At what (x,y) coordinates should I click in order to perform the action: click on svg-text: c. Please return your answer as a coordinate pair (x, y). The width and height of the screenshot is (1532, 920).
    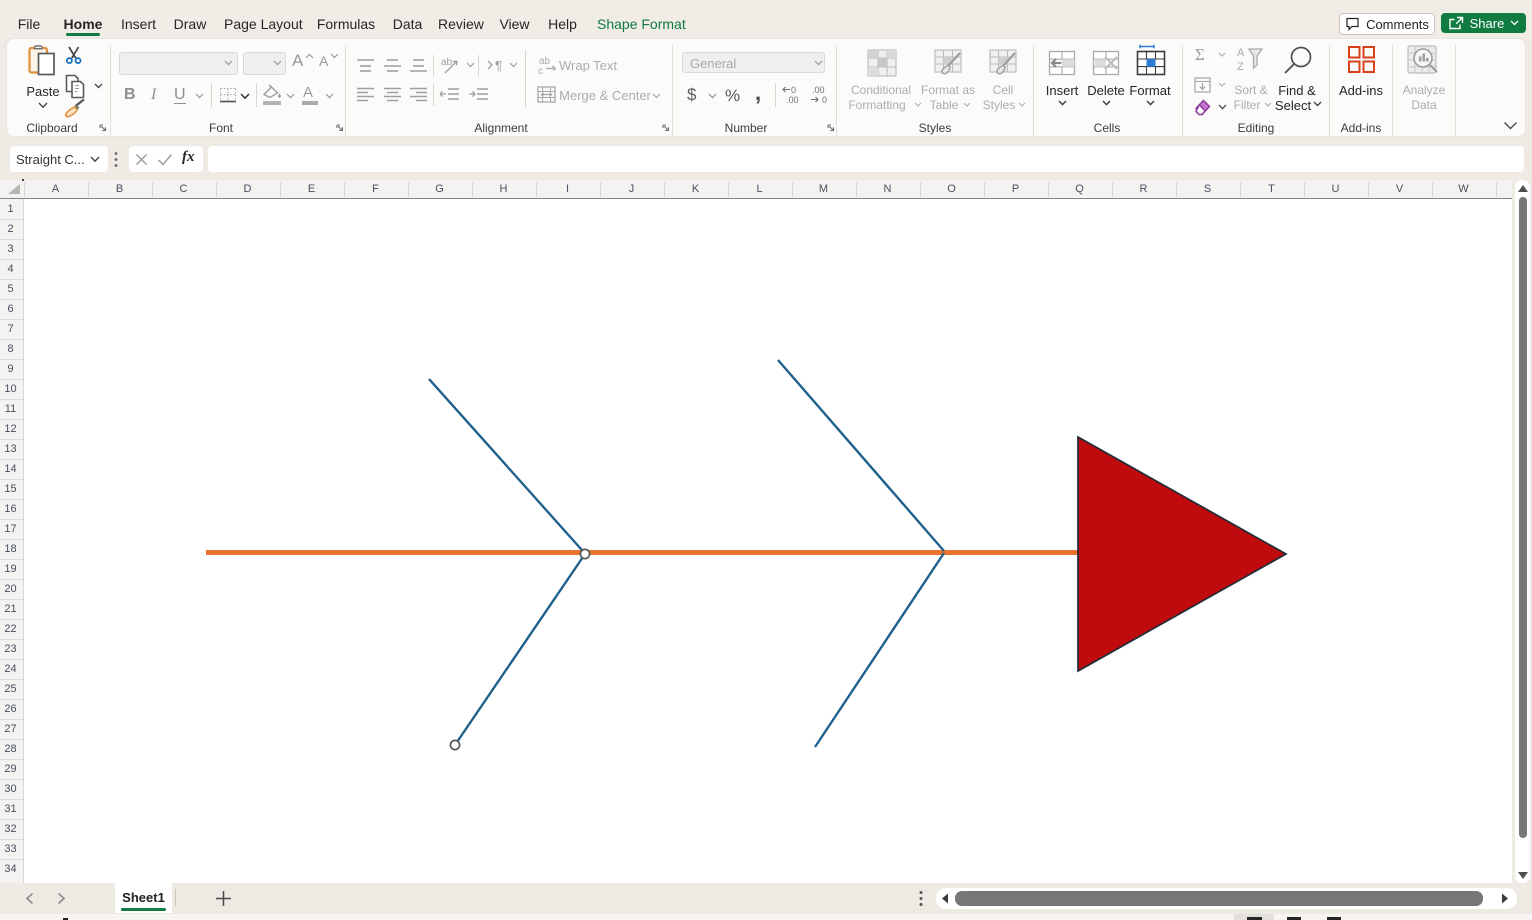
    Looking at the image, I should click on (540, 70).